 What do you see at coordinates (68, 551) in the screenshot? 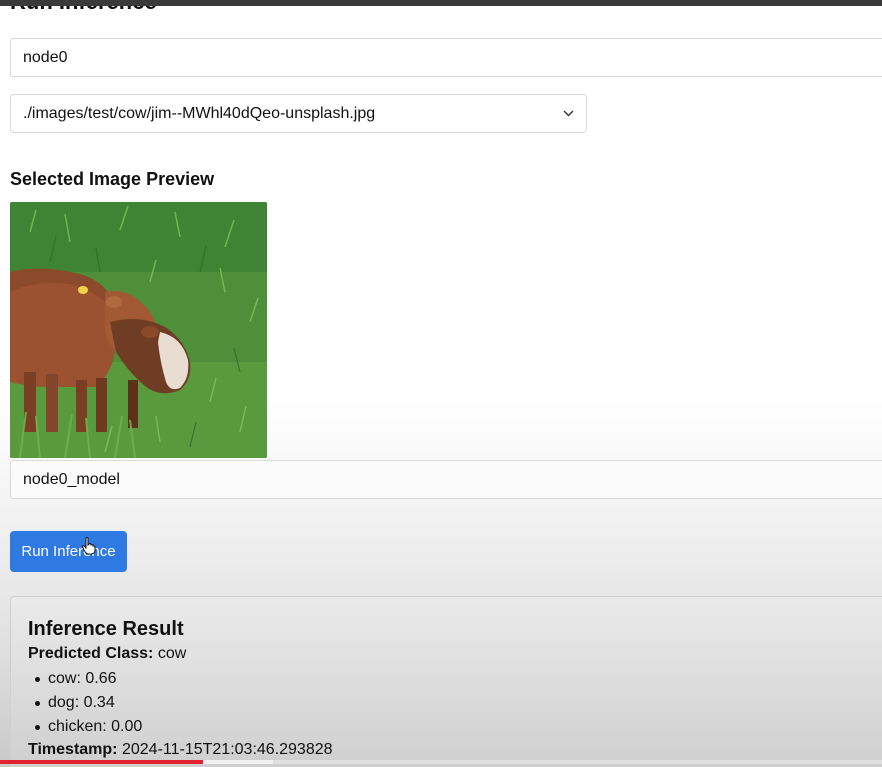
I see `run-inference-button: Run Inference` at bounding box center [68, 551].